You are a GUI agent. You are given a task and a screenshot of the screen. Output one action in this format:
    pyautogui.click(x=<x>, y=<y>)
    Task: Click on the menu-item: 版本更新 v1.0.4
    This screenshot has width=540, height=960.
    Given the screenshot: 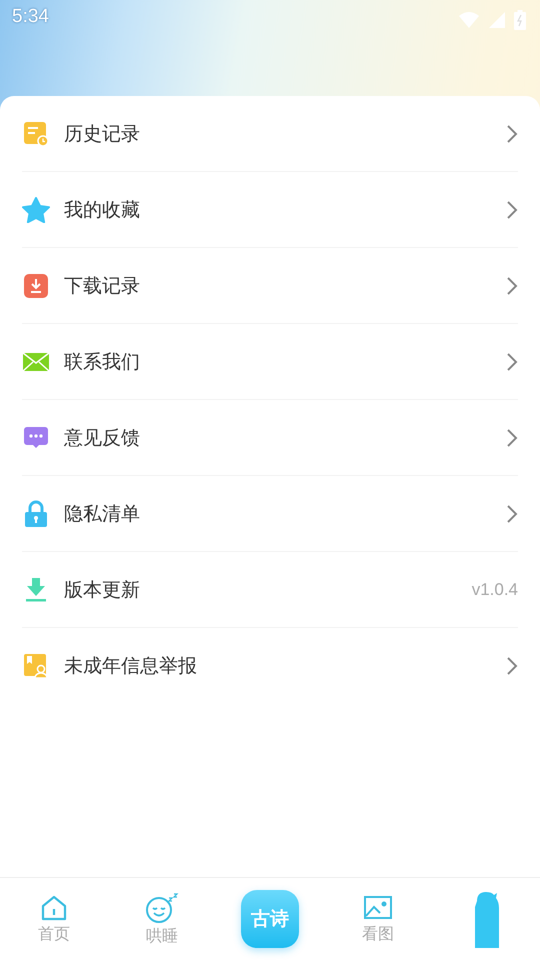 What is the action you would take?
    pyautogui.click(x=270, y=590)
    